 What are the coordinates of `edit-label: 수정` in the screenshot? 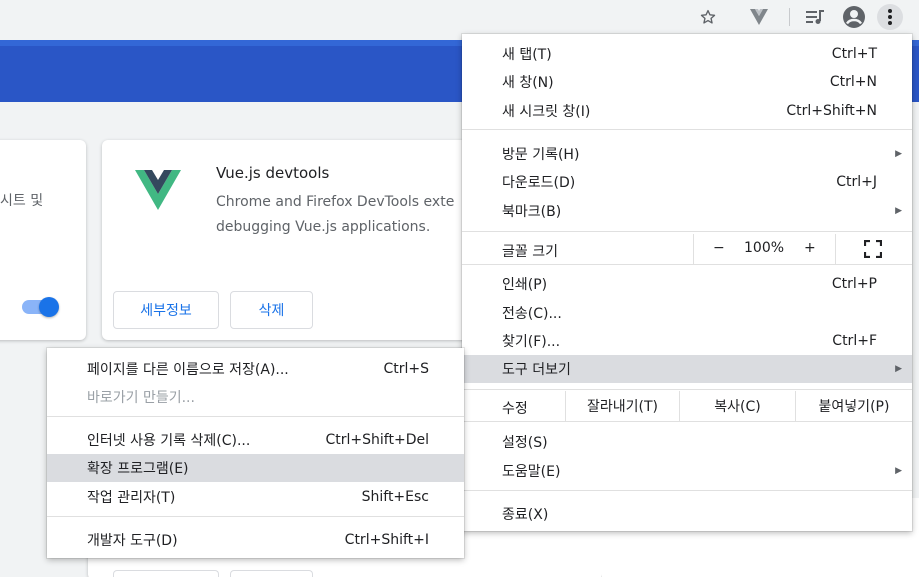 It's located at (515, 409).